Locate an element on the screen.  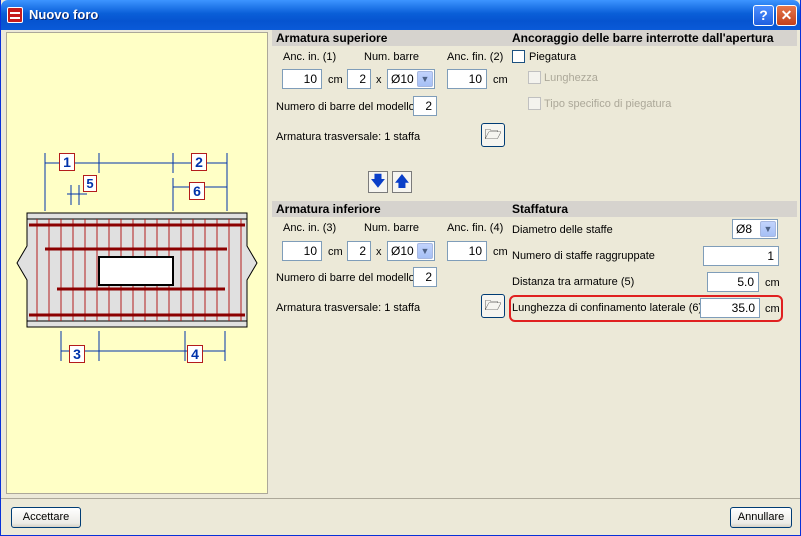
inf-times-sign: x is located at coordinates (379, 252).